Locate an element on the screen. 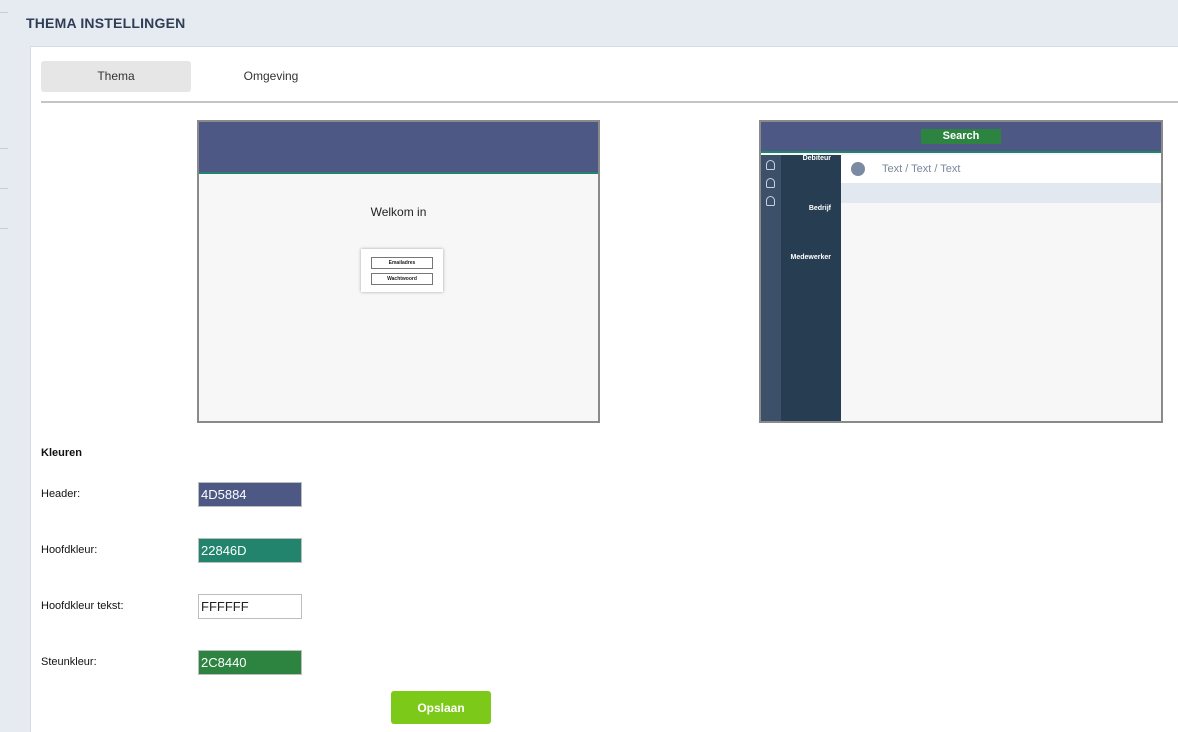 This screenshot has width=1178, height=732. main-color-input is located at coordinates (250, 550).